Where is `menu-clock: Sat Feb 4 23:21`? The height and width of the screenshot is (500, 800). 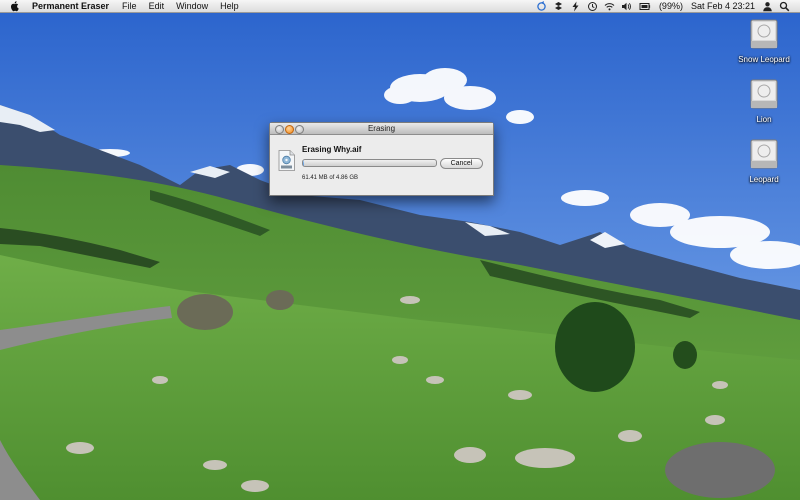
menu-clock: Sat Feb 4 23:21 is located at coordinates (723, 6).